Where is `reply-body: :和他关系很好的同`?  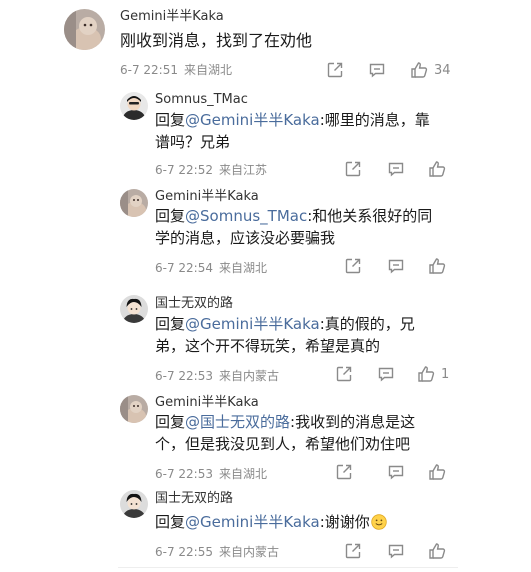 reply-body: :和他关系很好的同 is located at coordinates (370, 216).